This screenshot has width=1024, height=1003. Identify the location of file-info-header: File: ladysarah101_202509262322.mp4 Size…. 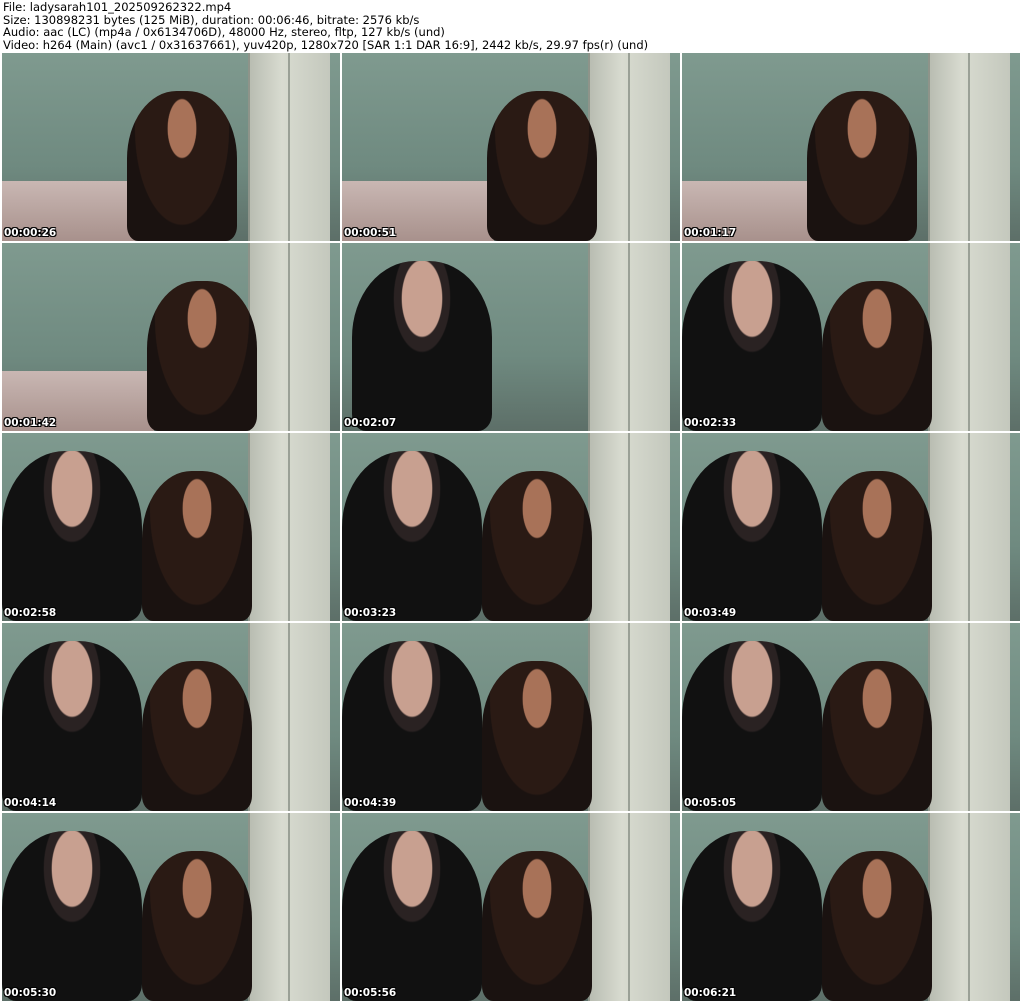
(325, 26).